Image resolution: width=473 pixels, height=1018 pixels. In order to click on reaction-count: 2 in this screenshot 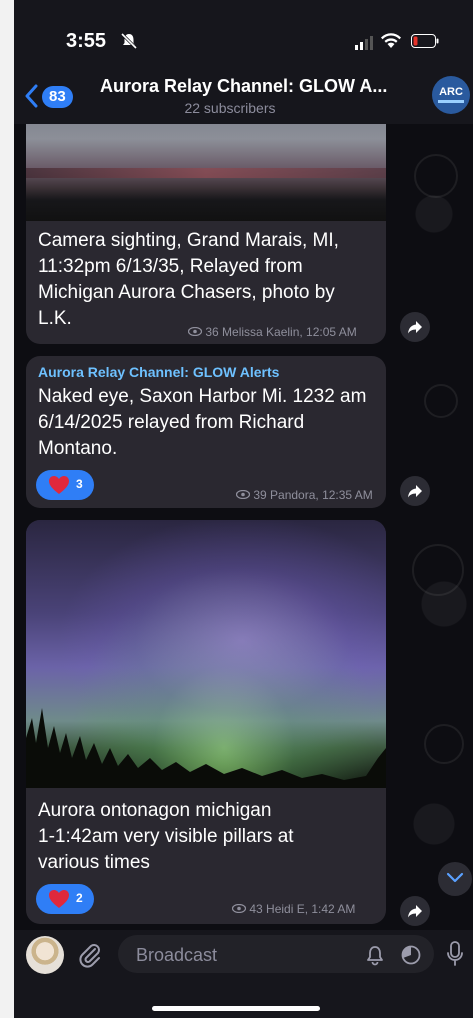, I will do `click(79, 898)`.